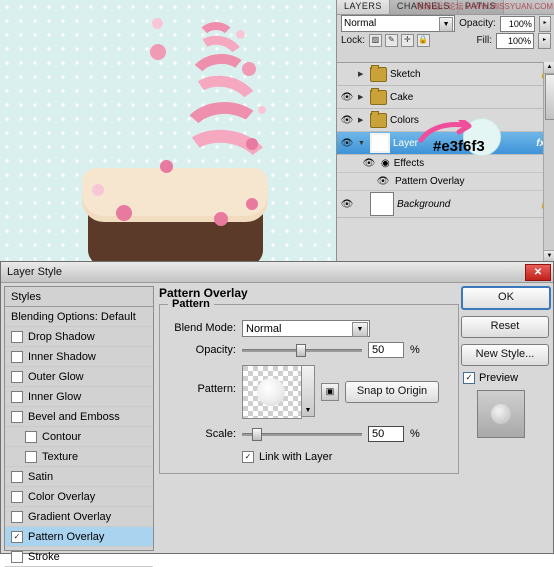 The width and height of the screenshot is (554, 567). What do you see at coordinates (346, 457) in the screenshot?
I see `link-with-layer-row: ✓ Link with Layer` at bounding box center [346, 457].